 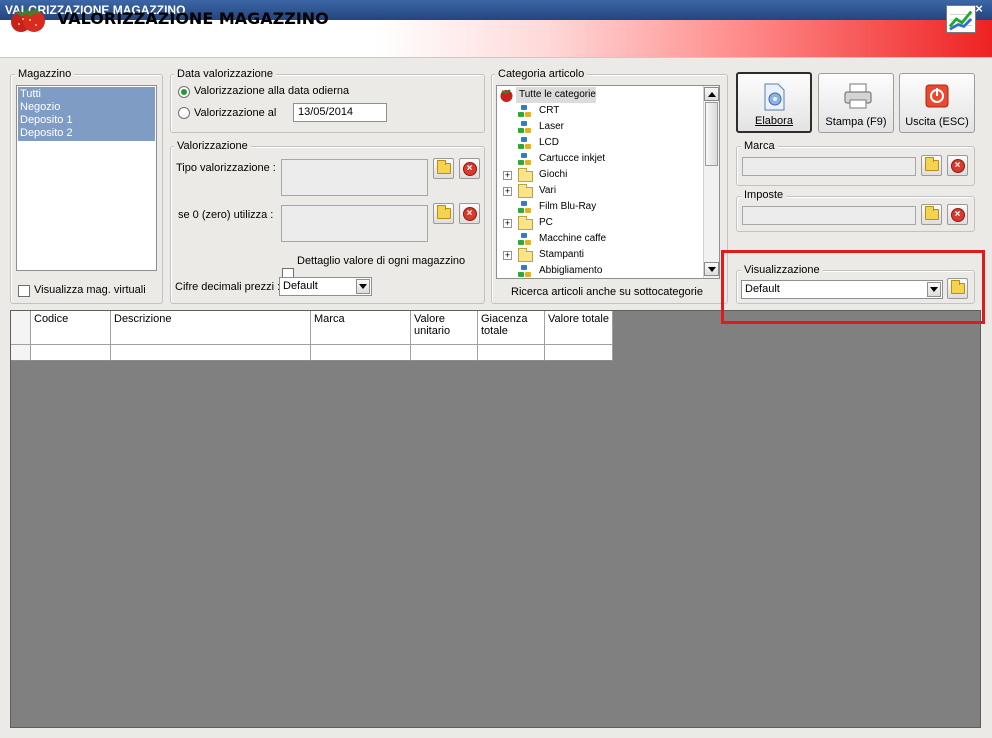 What do you see at coordinates (599, 127) in the screenshot?
I see `tree-item-laser: Laser` at bounding box center [599, 127].